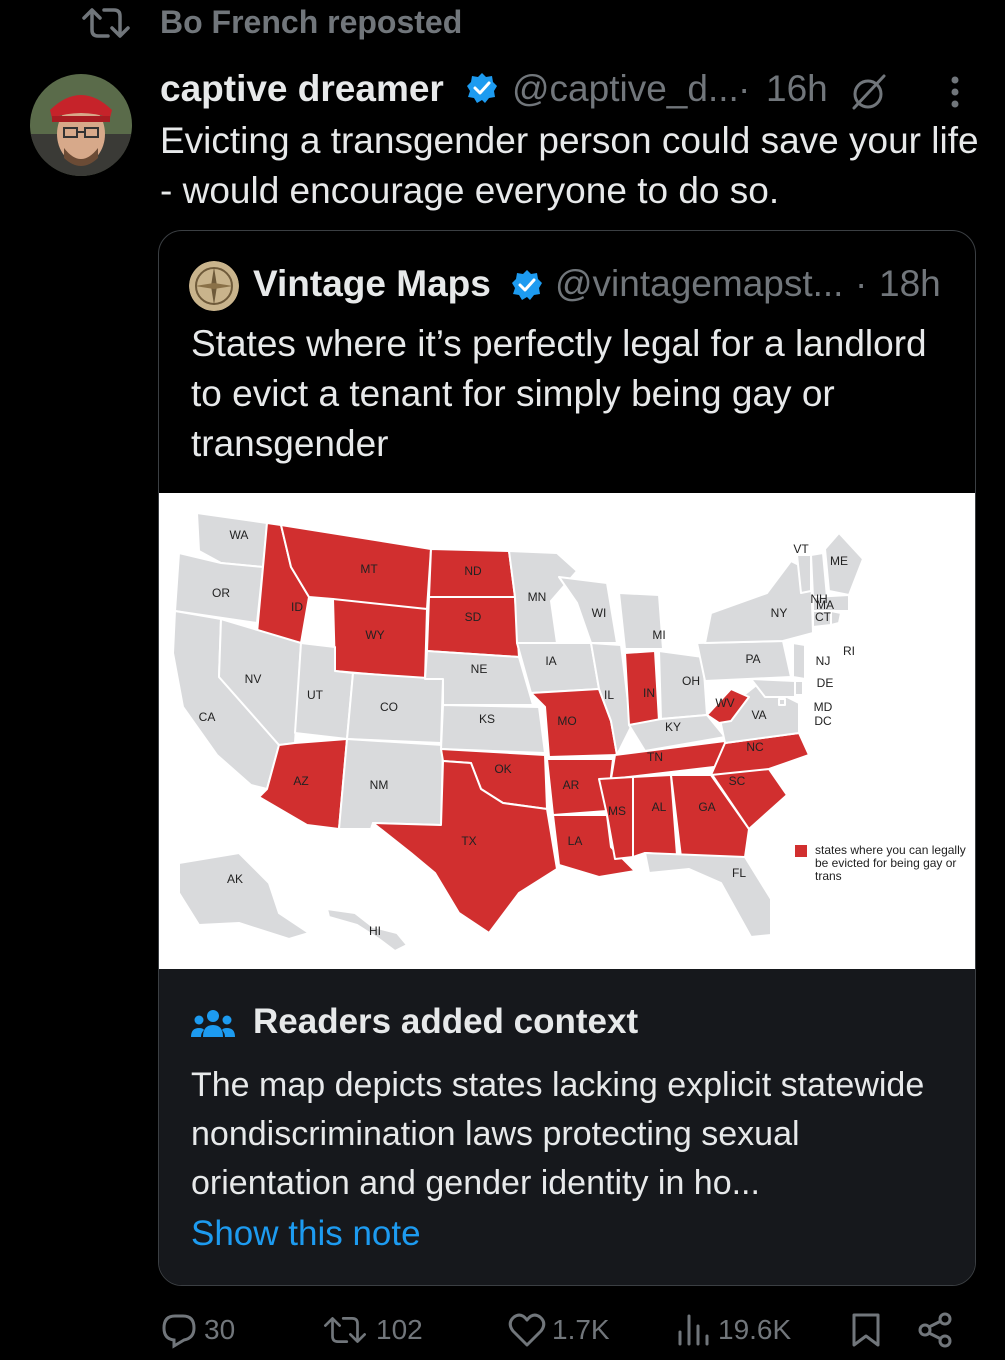 The image size is (1005, 1360). Describe the element at coordinates (399, 1329) in the screenshot. I see `repost-count: 102` at that location.